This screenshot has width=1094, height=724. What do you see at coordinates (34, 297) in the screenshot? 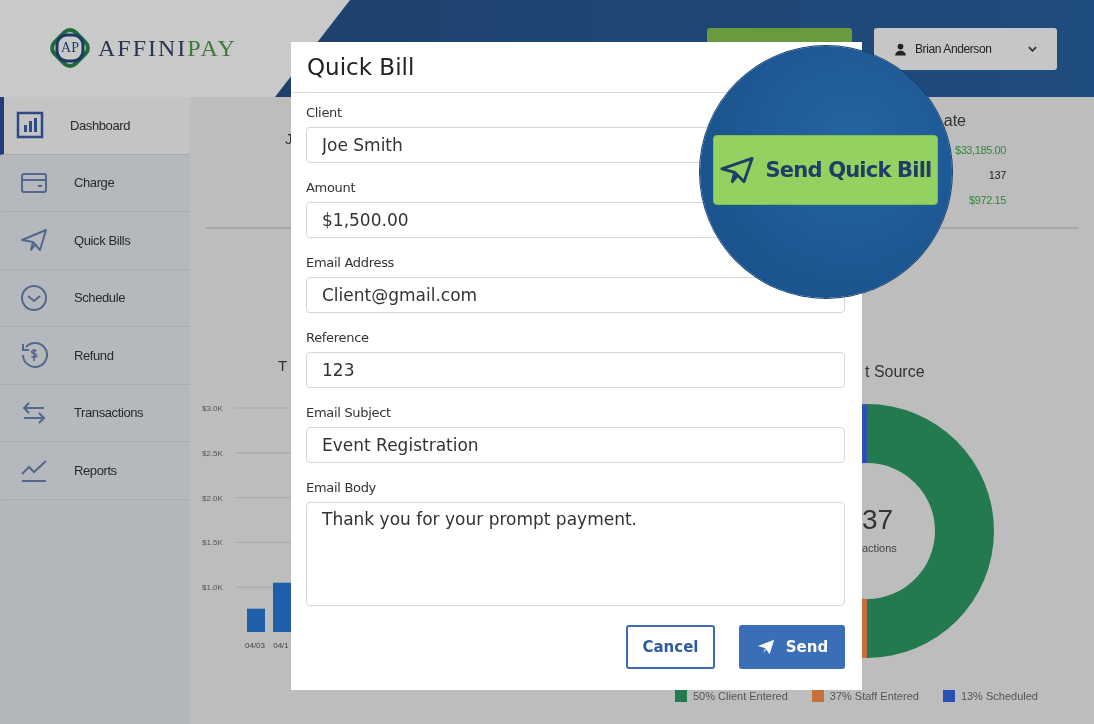
I see `clock-icon` at bounding box center [34, 297].